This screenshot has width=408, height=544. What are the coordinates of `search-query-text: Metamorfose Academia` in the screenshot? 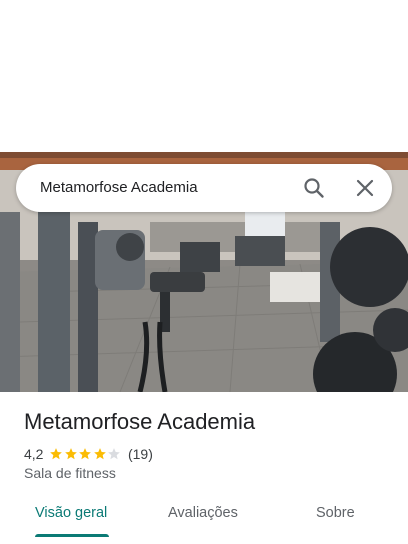 It's located at (119, 187).